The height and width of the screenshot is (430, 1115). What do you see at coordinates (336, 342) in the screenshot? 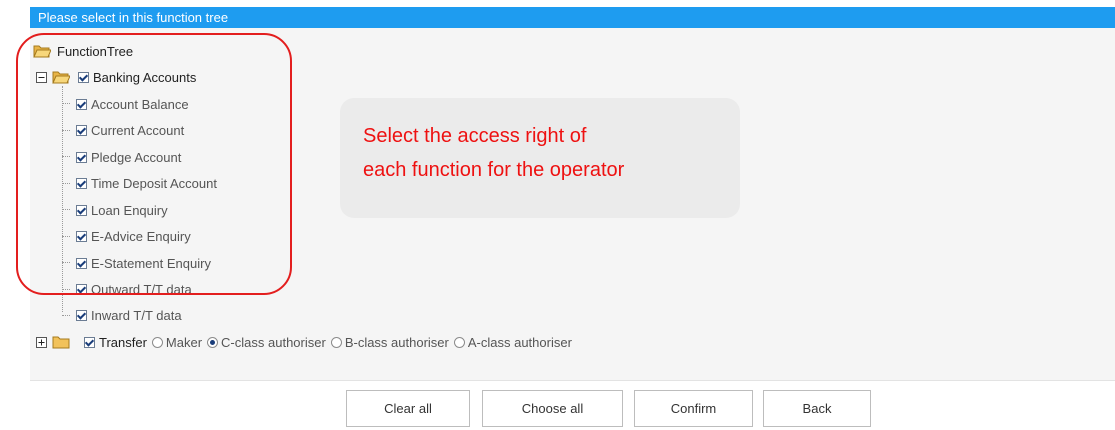
I see `radio-b-class-authoriser` at bounding box center [336, 342].